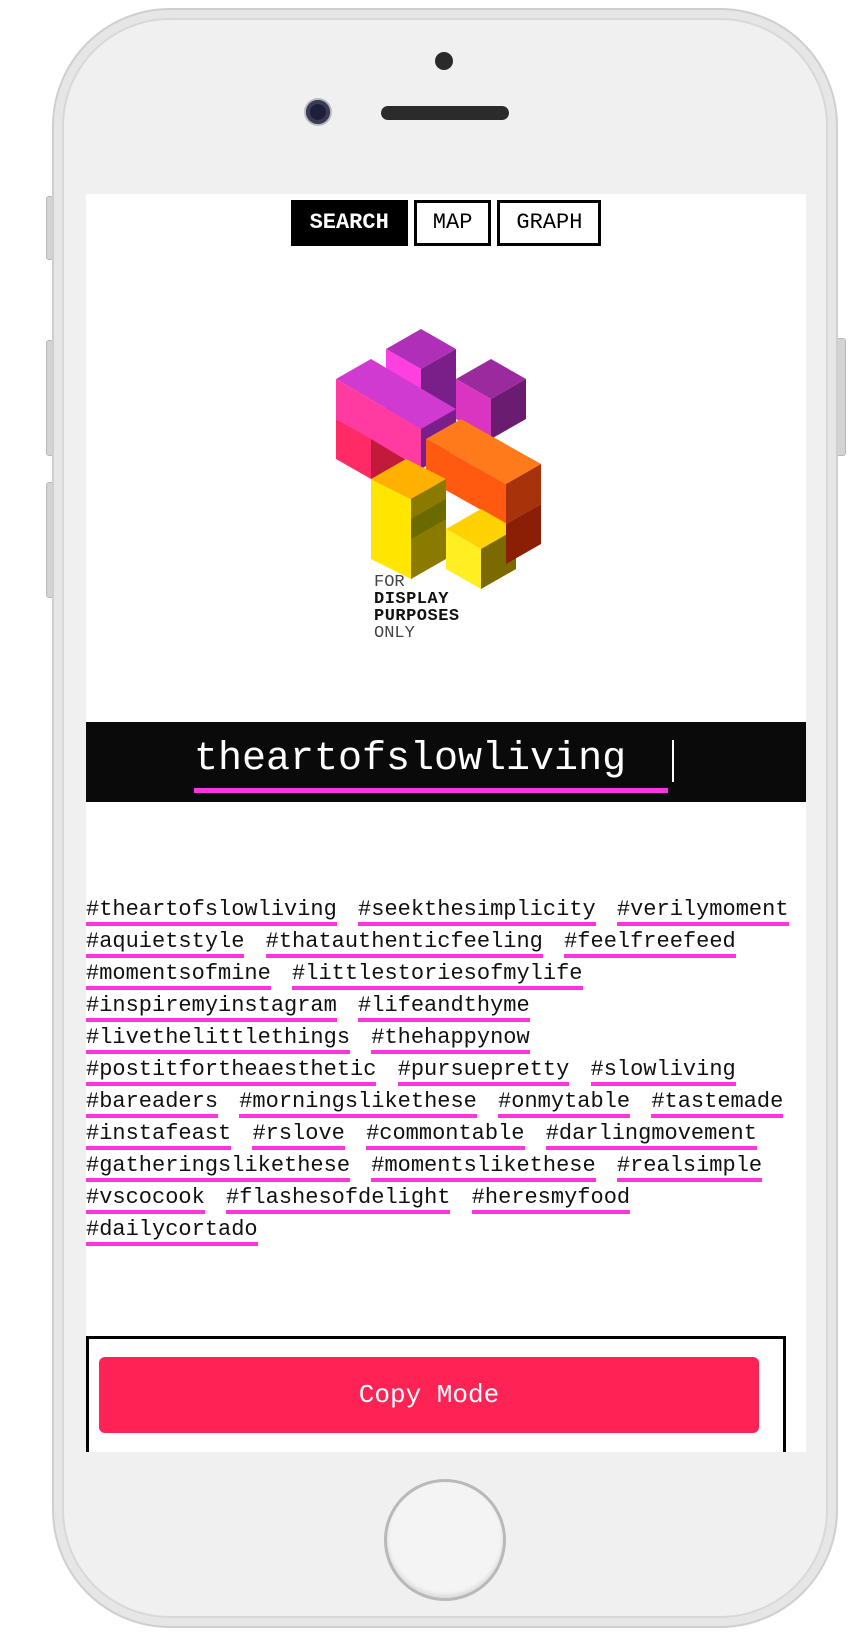  Describe the element at coordinates (394, 633) in the screenshot. I see `logo-line-only: ONLY` at that location.